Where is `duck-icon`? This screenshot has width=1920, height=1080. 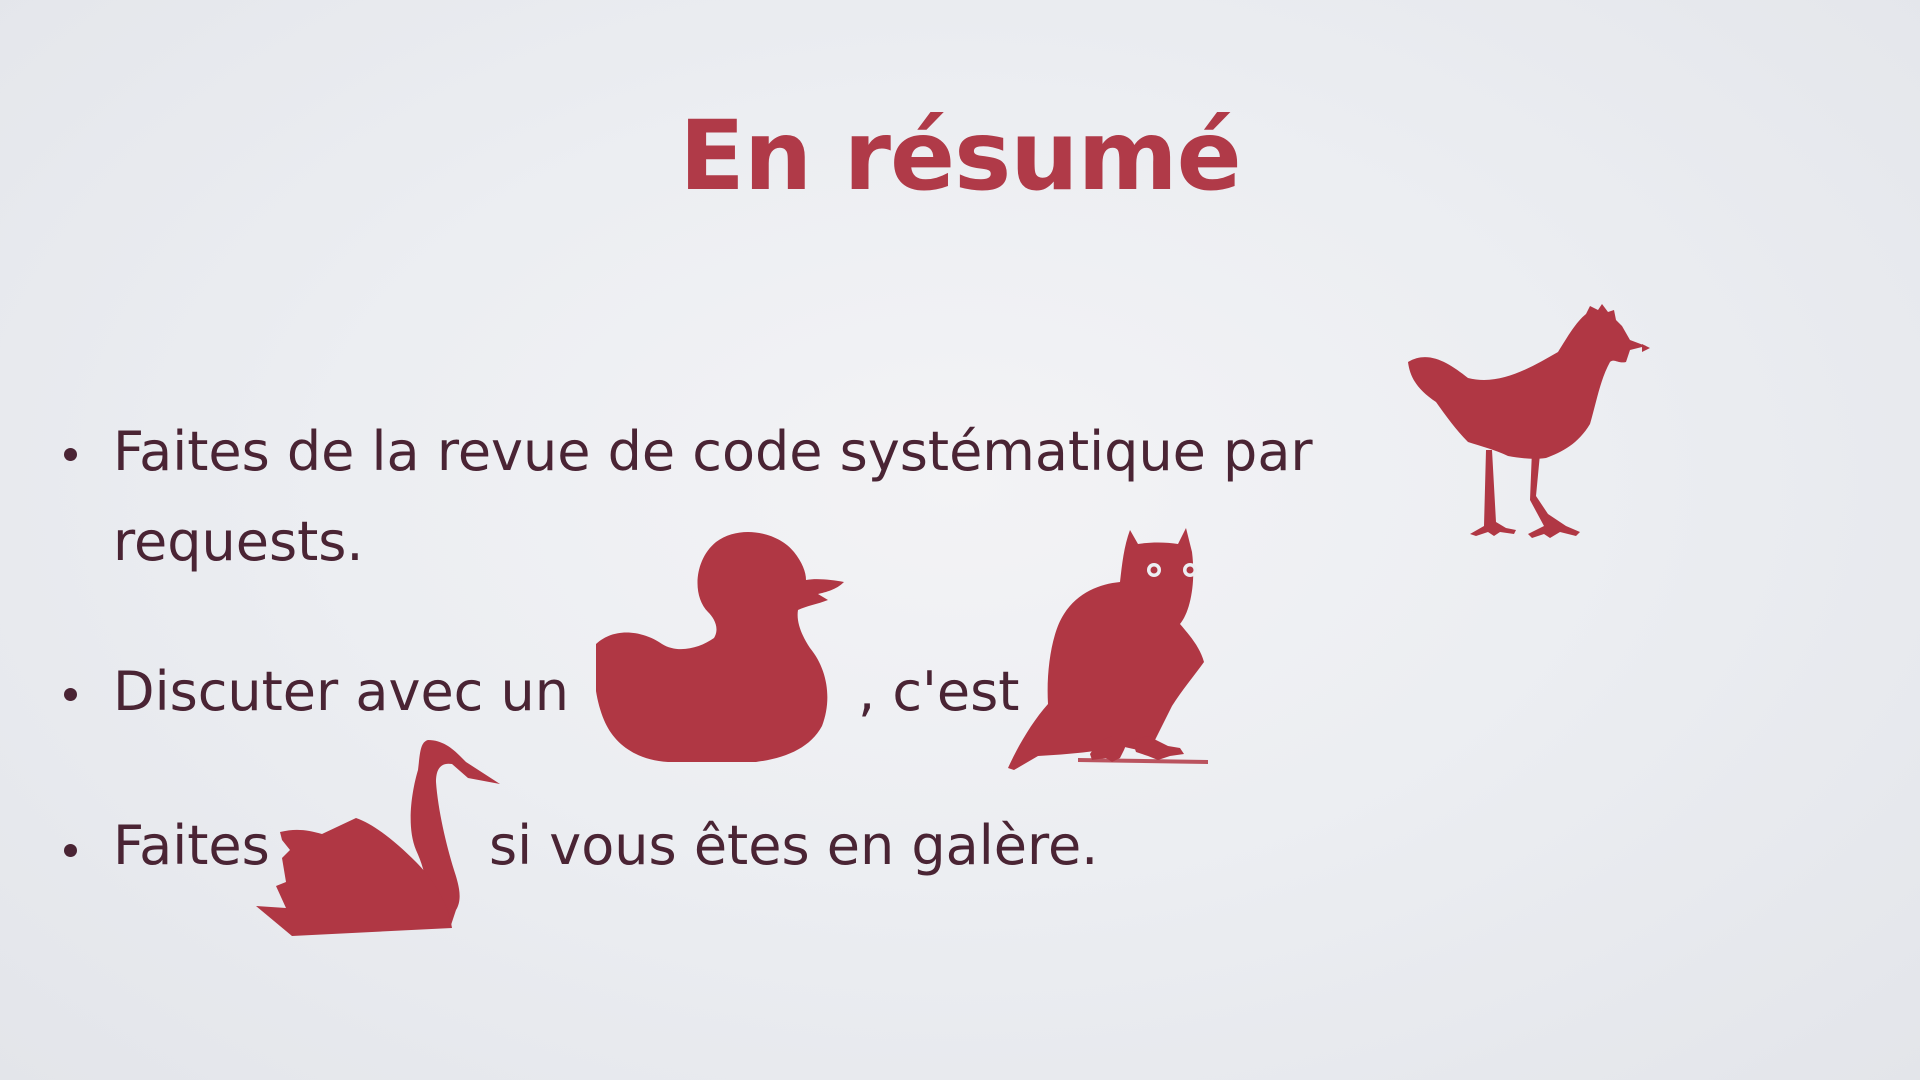
duck-icon is located at coordinates (720, 646).